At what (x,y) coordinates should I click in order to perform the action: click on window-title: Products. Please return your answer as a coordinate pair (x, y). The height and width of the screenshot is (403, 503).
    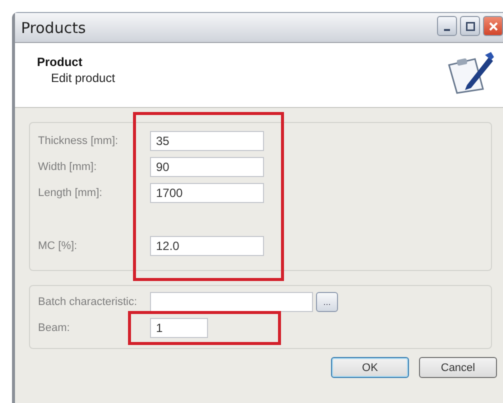
    Looking at the image, I should click on (53, 27).